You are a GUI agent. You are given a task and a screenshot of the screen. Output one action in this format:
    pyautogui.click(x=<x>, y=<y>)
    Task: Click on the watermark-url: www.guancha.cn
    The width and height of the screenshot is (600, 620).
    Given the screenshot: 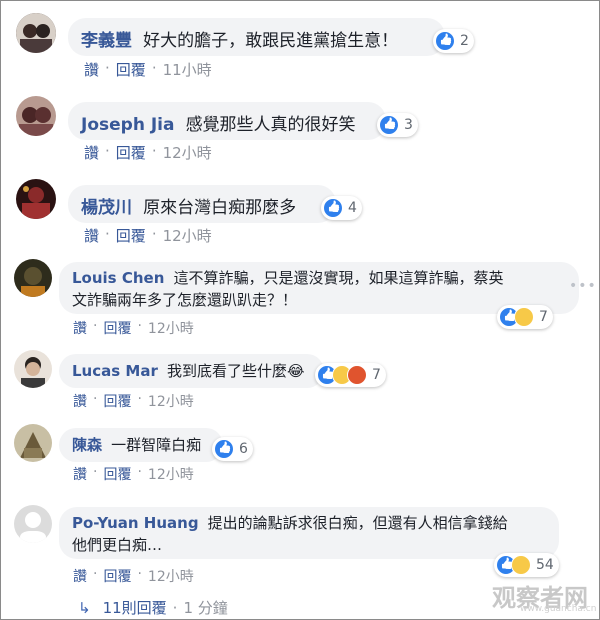 What is the action you would take?
    pyautogui.click(x=558, y=609)
    